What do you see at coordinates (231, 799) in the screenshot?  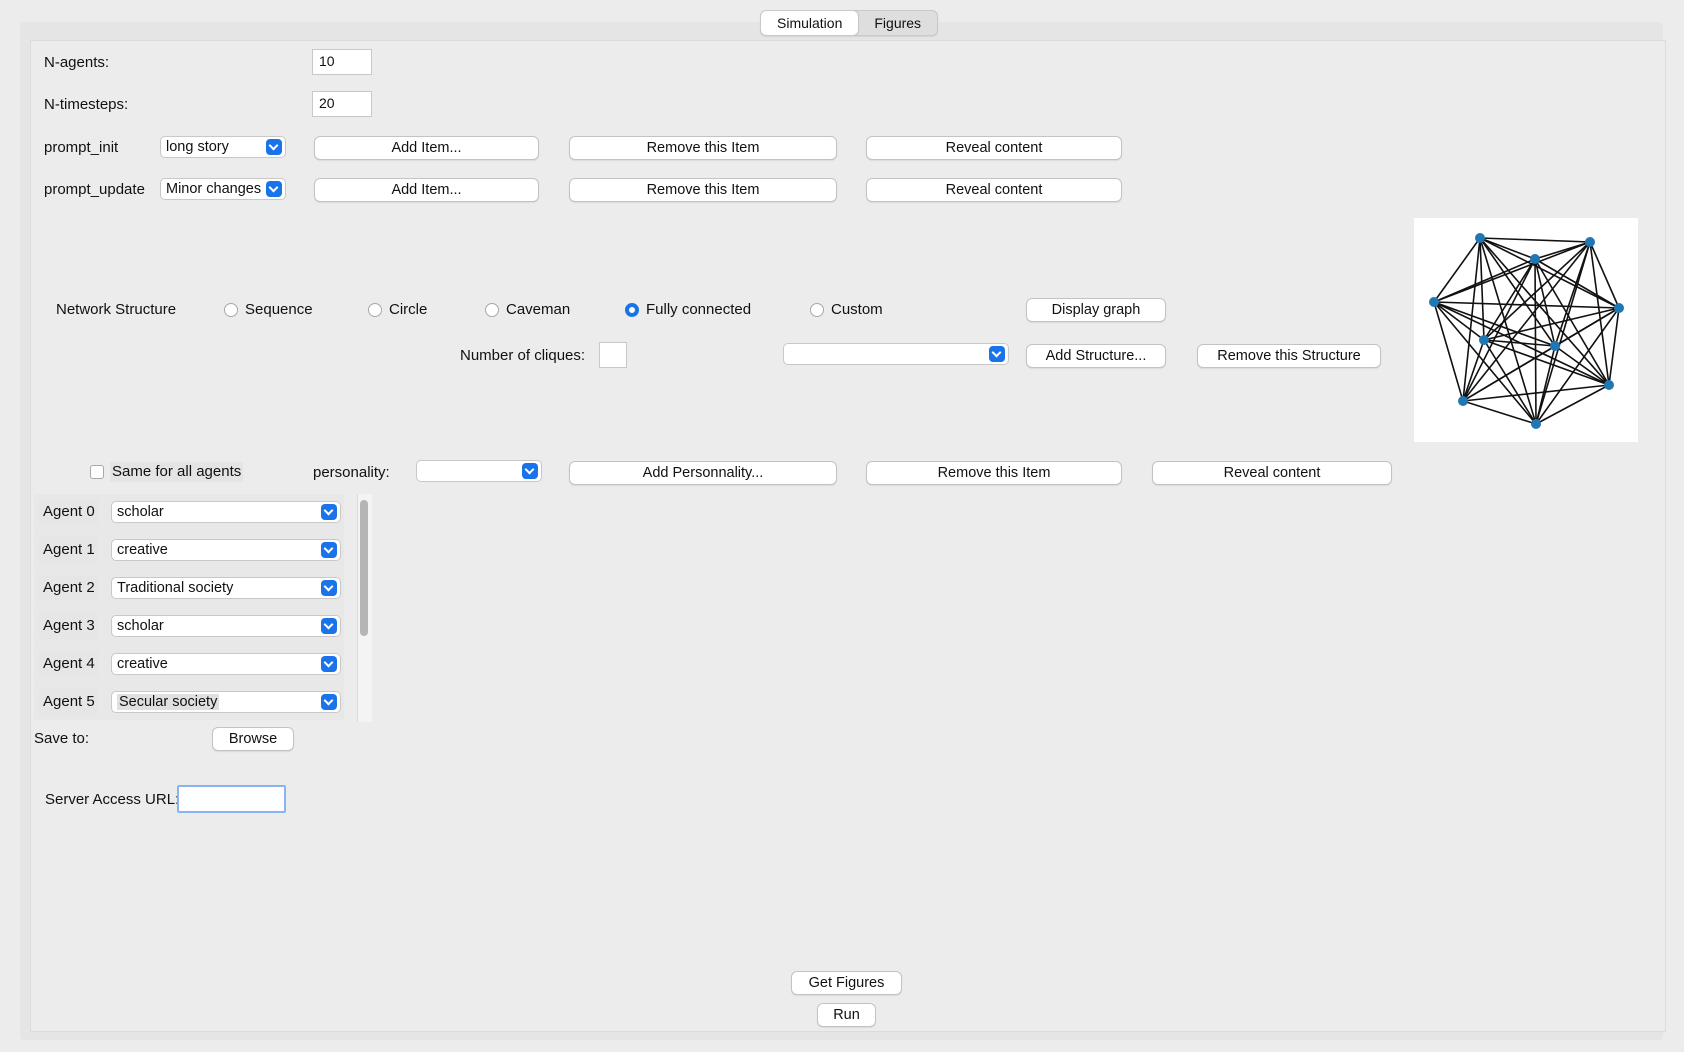 I see `server-url-input` at bounding box center [231, 799].